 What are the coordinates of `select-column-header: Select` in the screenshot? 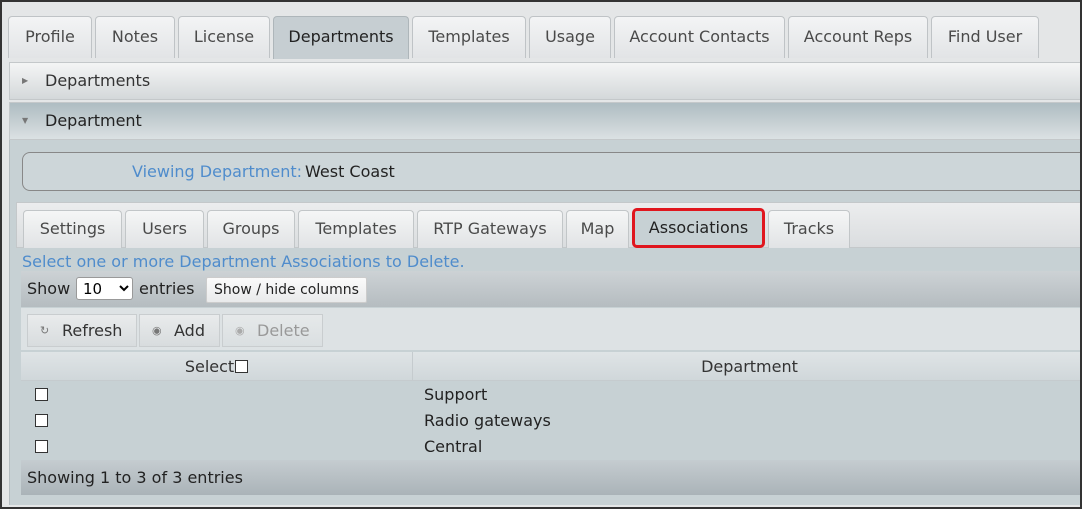 It's located at (217, 366).